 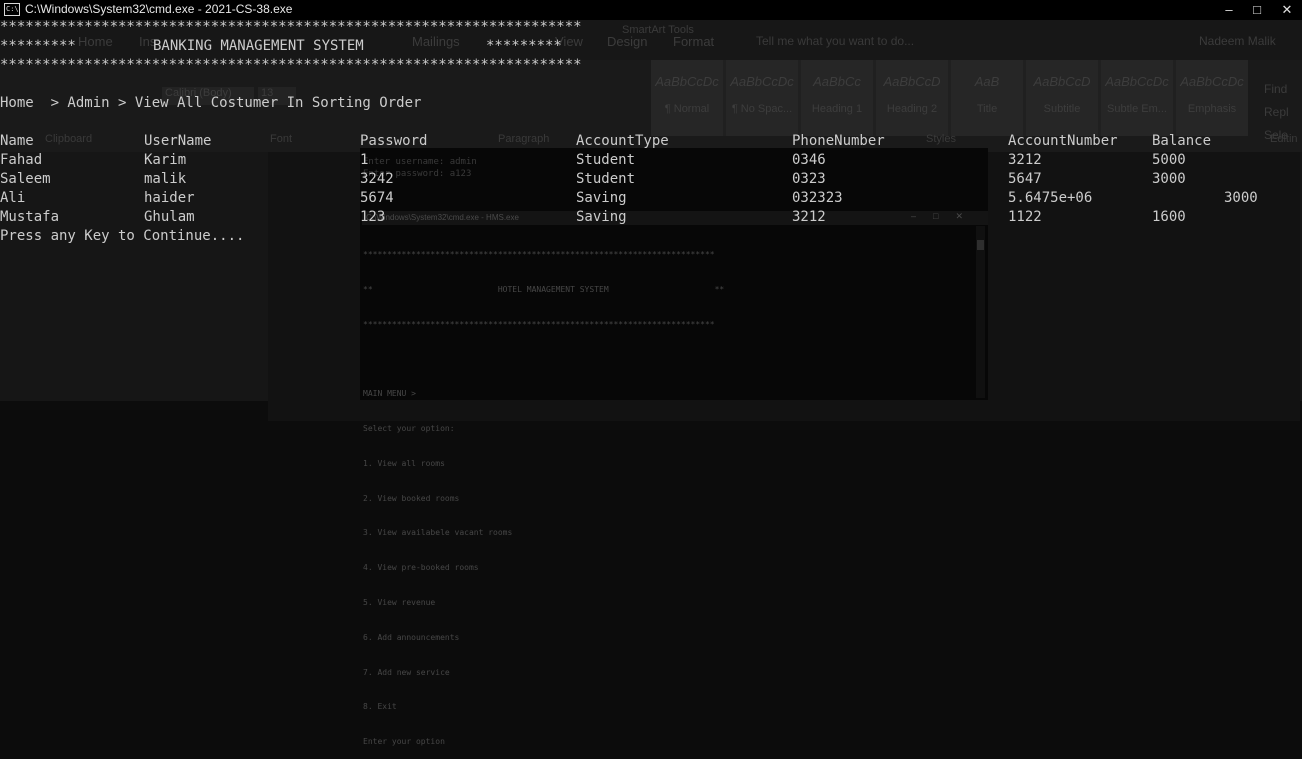 I want to click on table-cell: 032323, so click(x=817, y=198).